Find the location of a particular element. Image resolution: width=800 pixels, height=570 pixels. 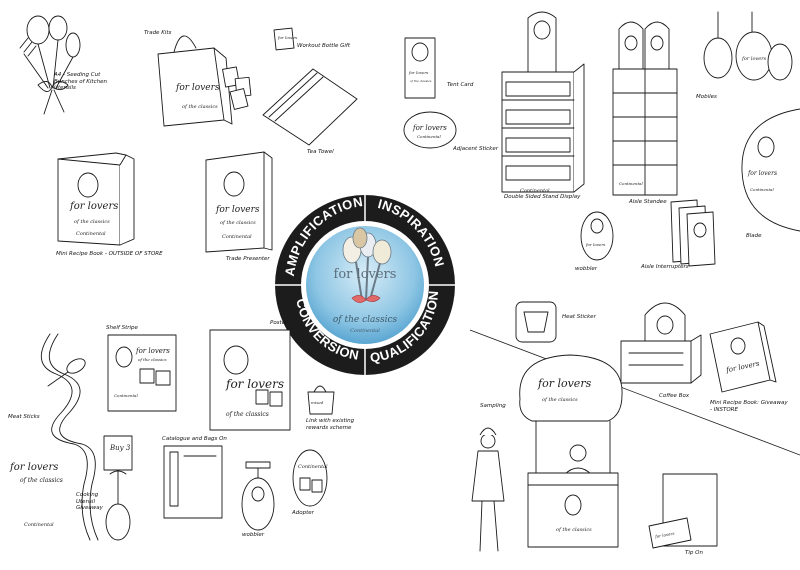

label-wobbler-top: wobbler is located at coordinates (586, 269).